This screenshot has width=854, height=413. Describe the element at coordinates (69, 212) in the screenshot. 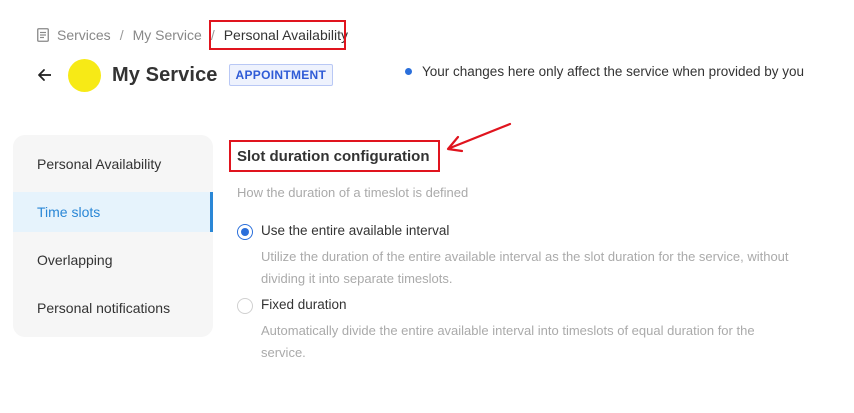

I see `sidebar-item-label: Time slots` at that location.